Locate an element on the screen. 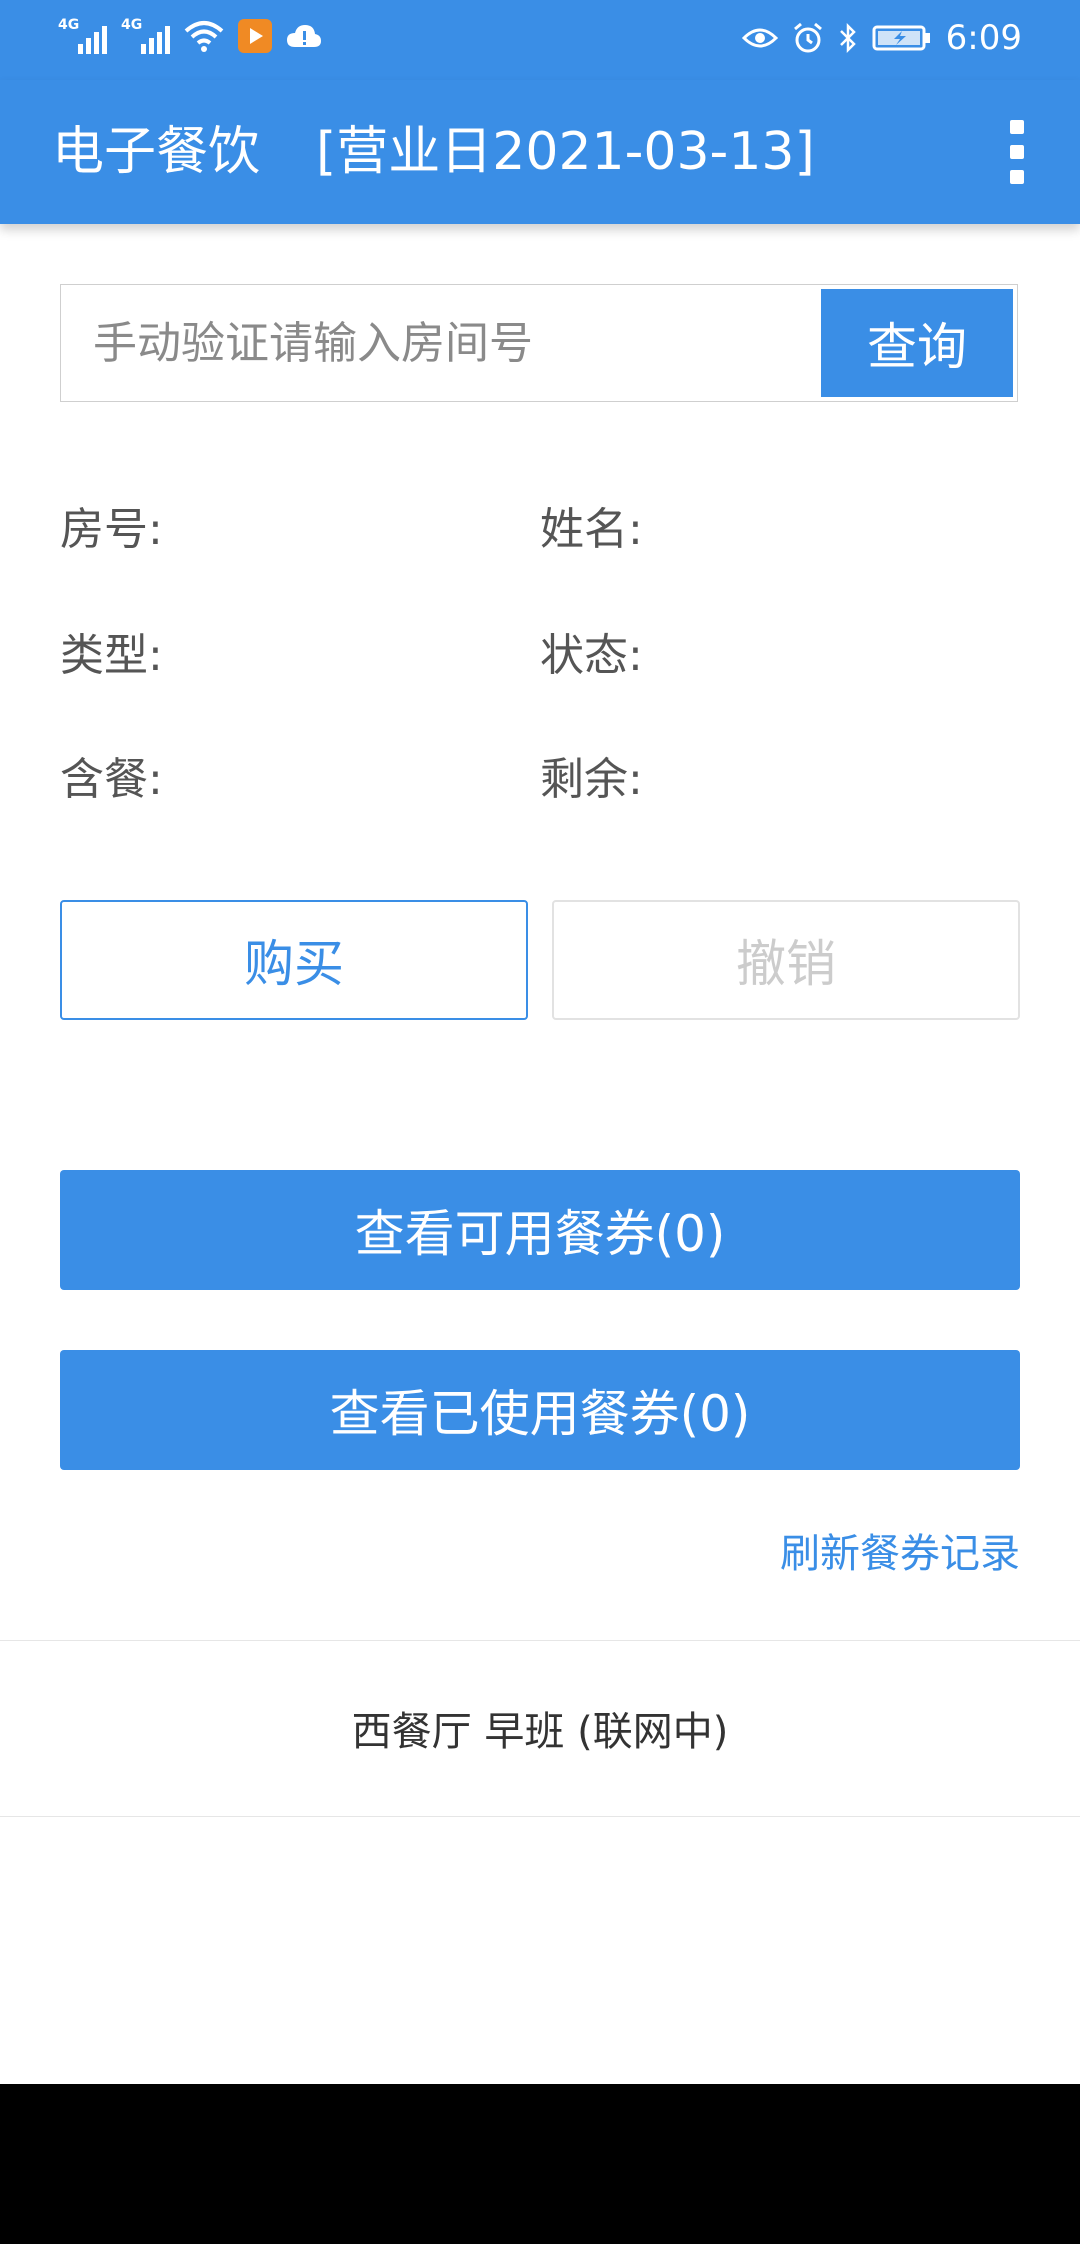 This screenshot has width=1080, height=2244. app-title: 电子餐饮 is located at coordinates (156, 152).